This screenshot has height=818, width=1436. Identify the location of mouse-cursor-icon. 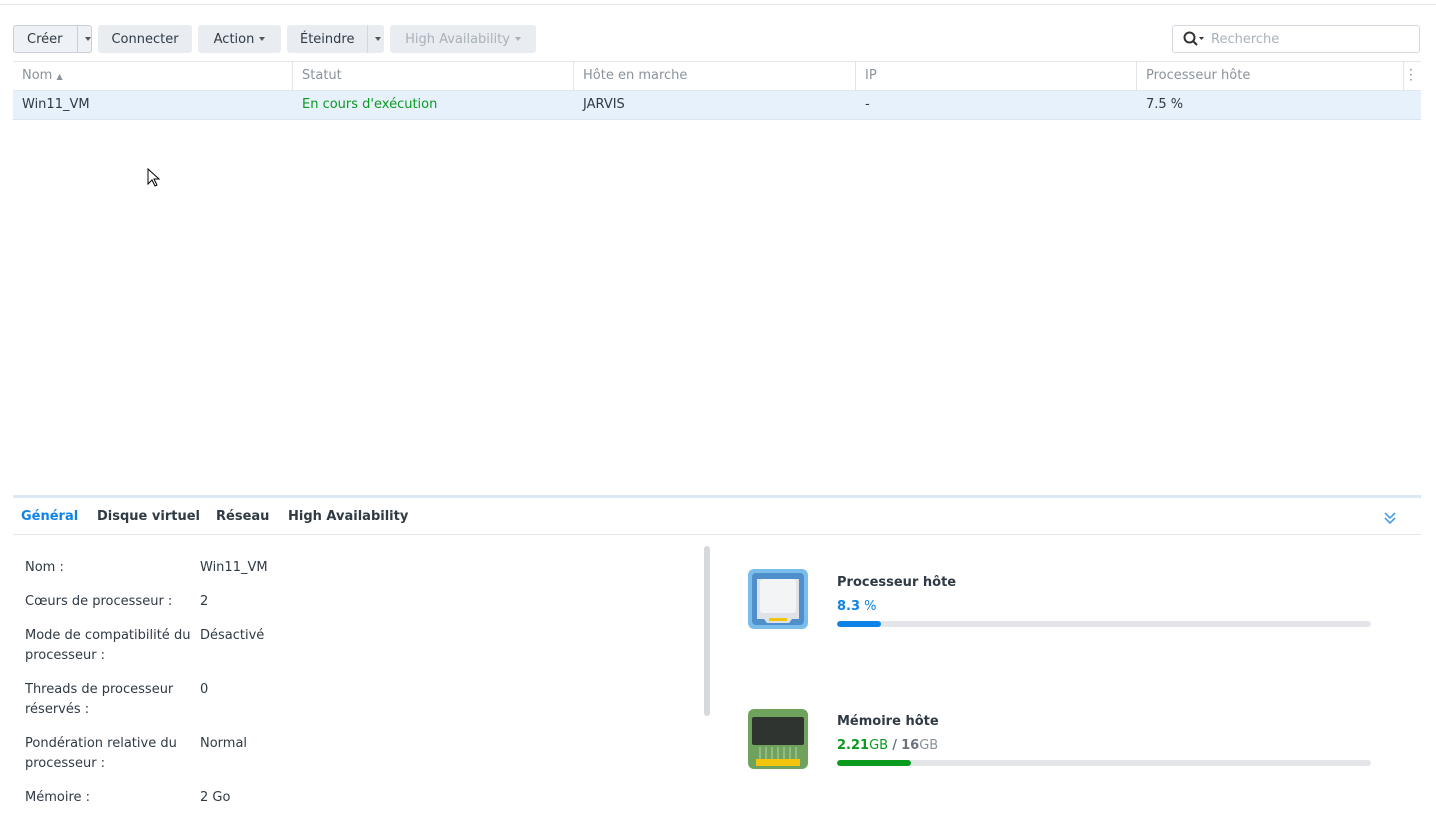
(154, 177).